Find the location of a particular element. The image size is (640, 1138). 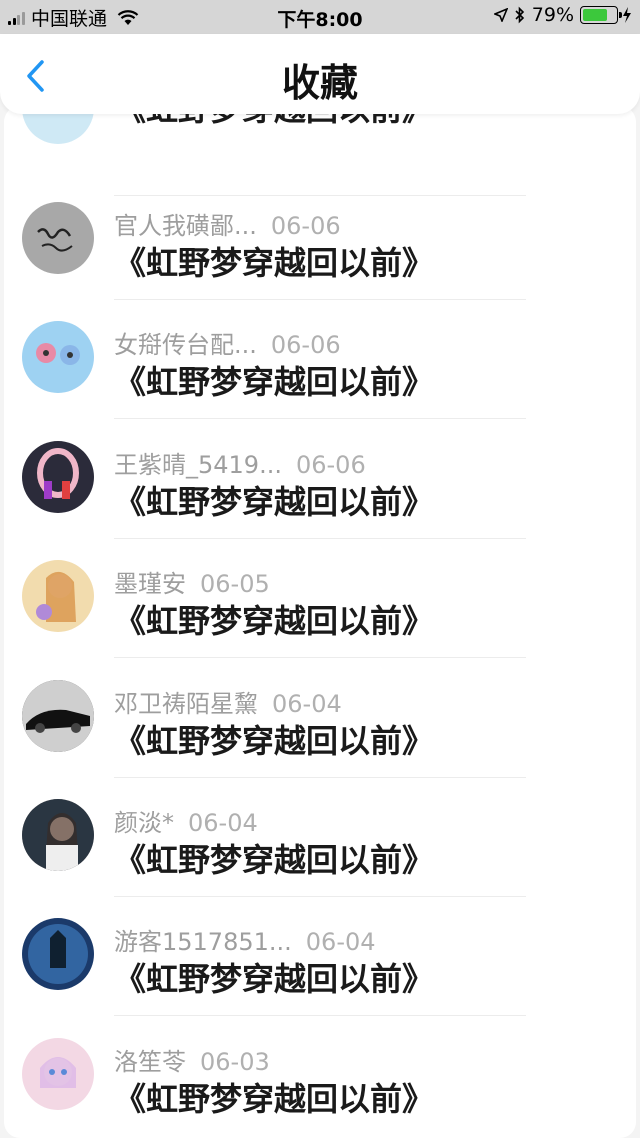

list-item: 官人我磺鄙... 06-06 《虹野梦穿越回以前》 is located at coordinates (320, 240).